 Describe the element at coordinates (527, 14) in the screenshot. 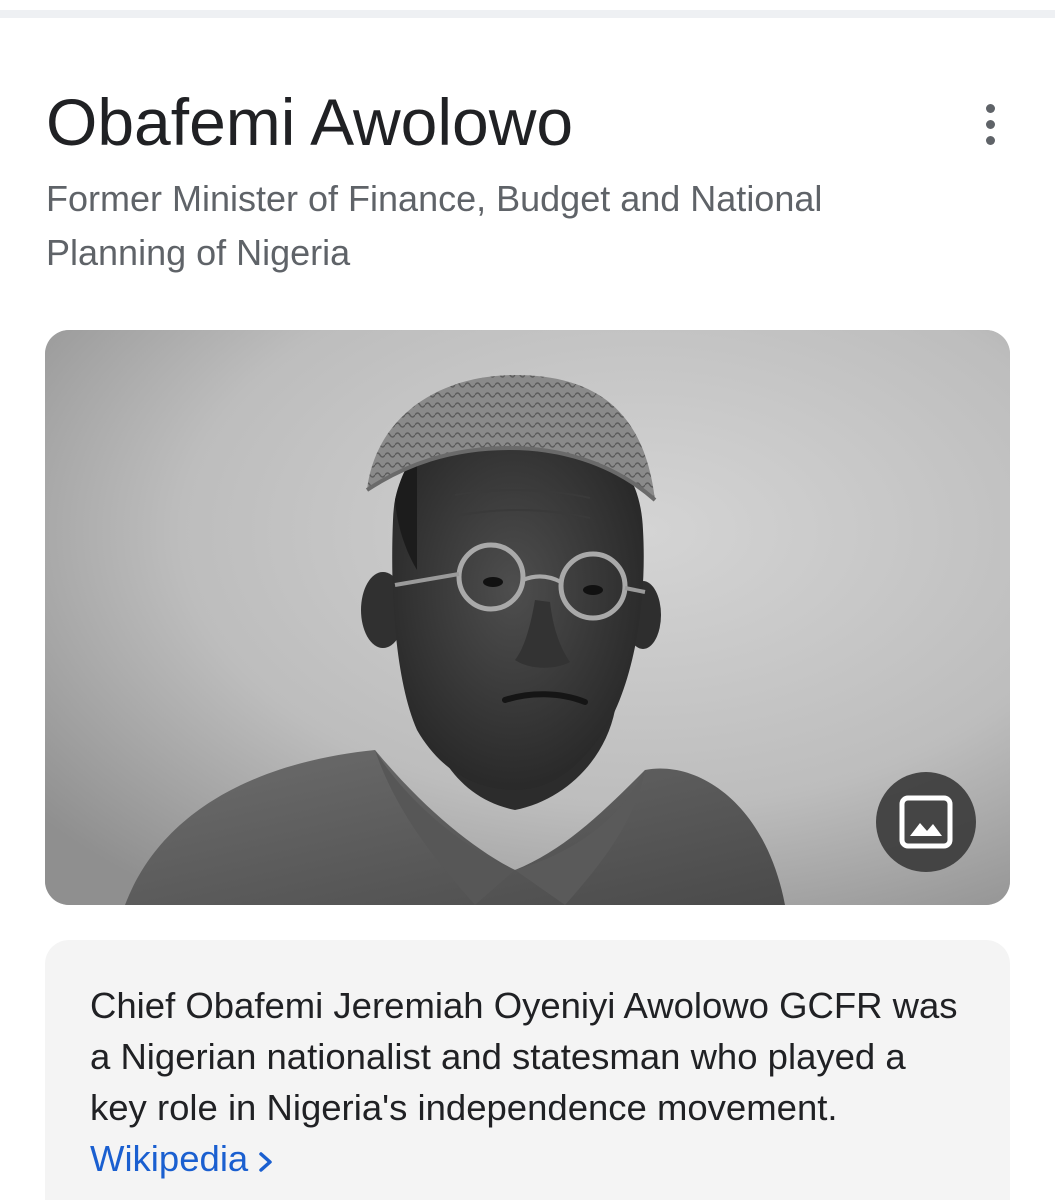

I see `top-divider` at that location.